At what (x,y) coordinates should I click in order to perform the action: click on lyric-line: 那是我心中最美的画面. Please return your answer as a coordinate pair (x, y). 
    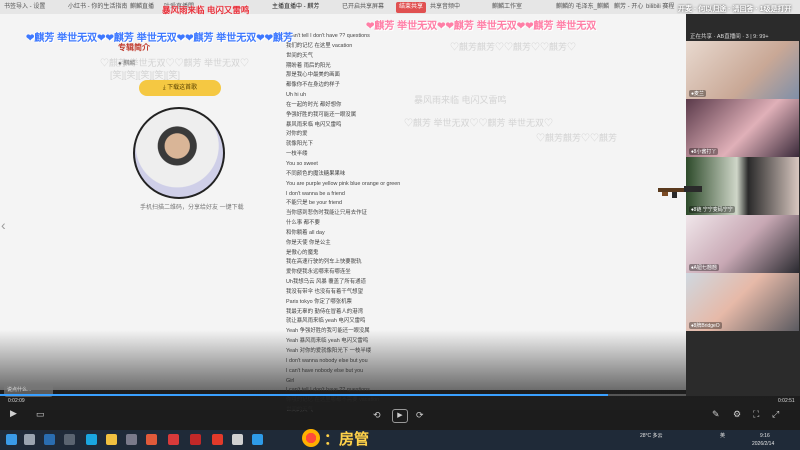
    Looking at the image, I should click on (313, 75).